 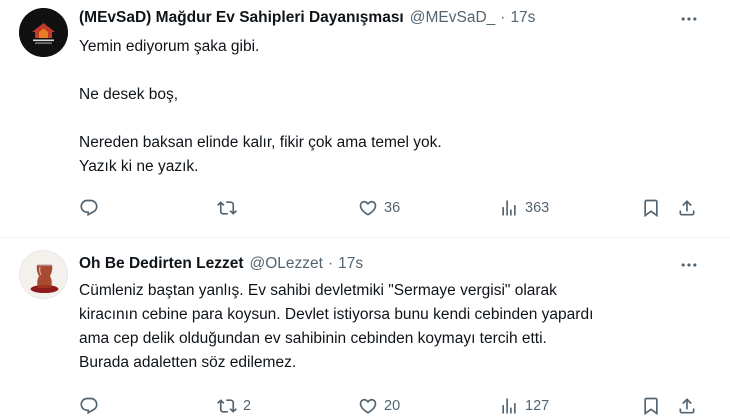 I want to click on author-handle: @OLezzet, so click(x=286, y=264).